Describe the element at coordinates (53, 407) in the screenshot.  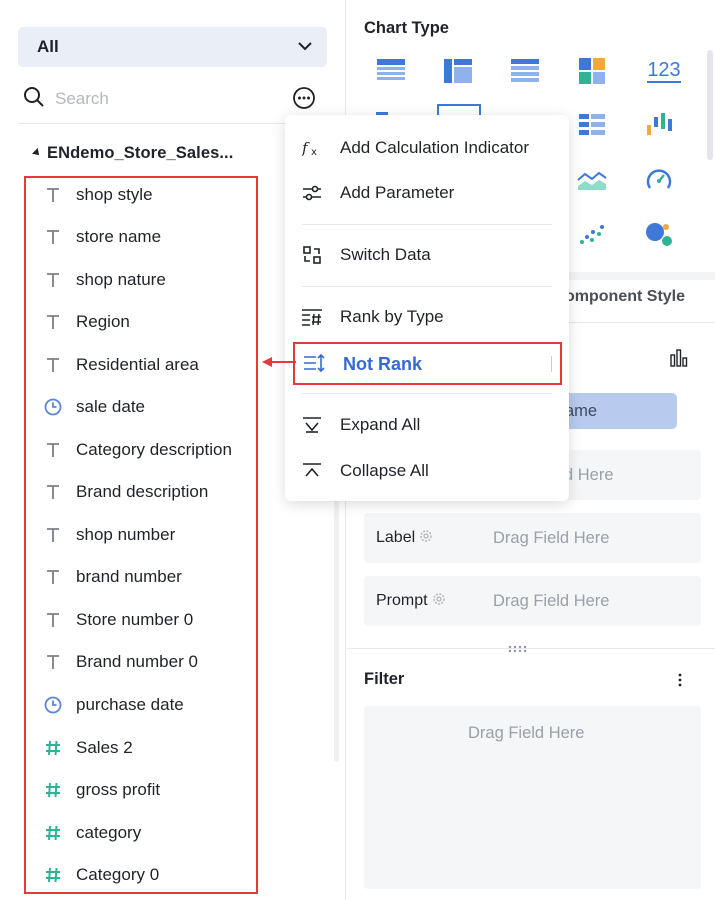
I see `clock-date-icon` at that location.